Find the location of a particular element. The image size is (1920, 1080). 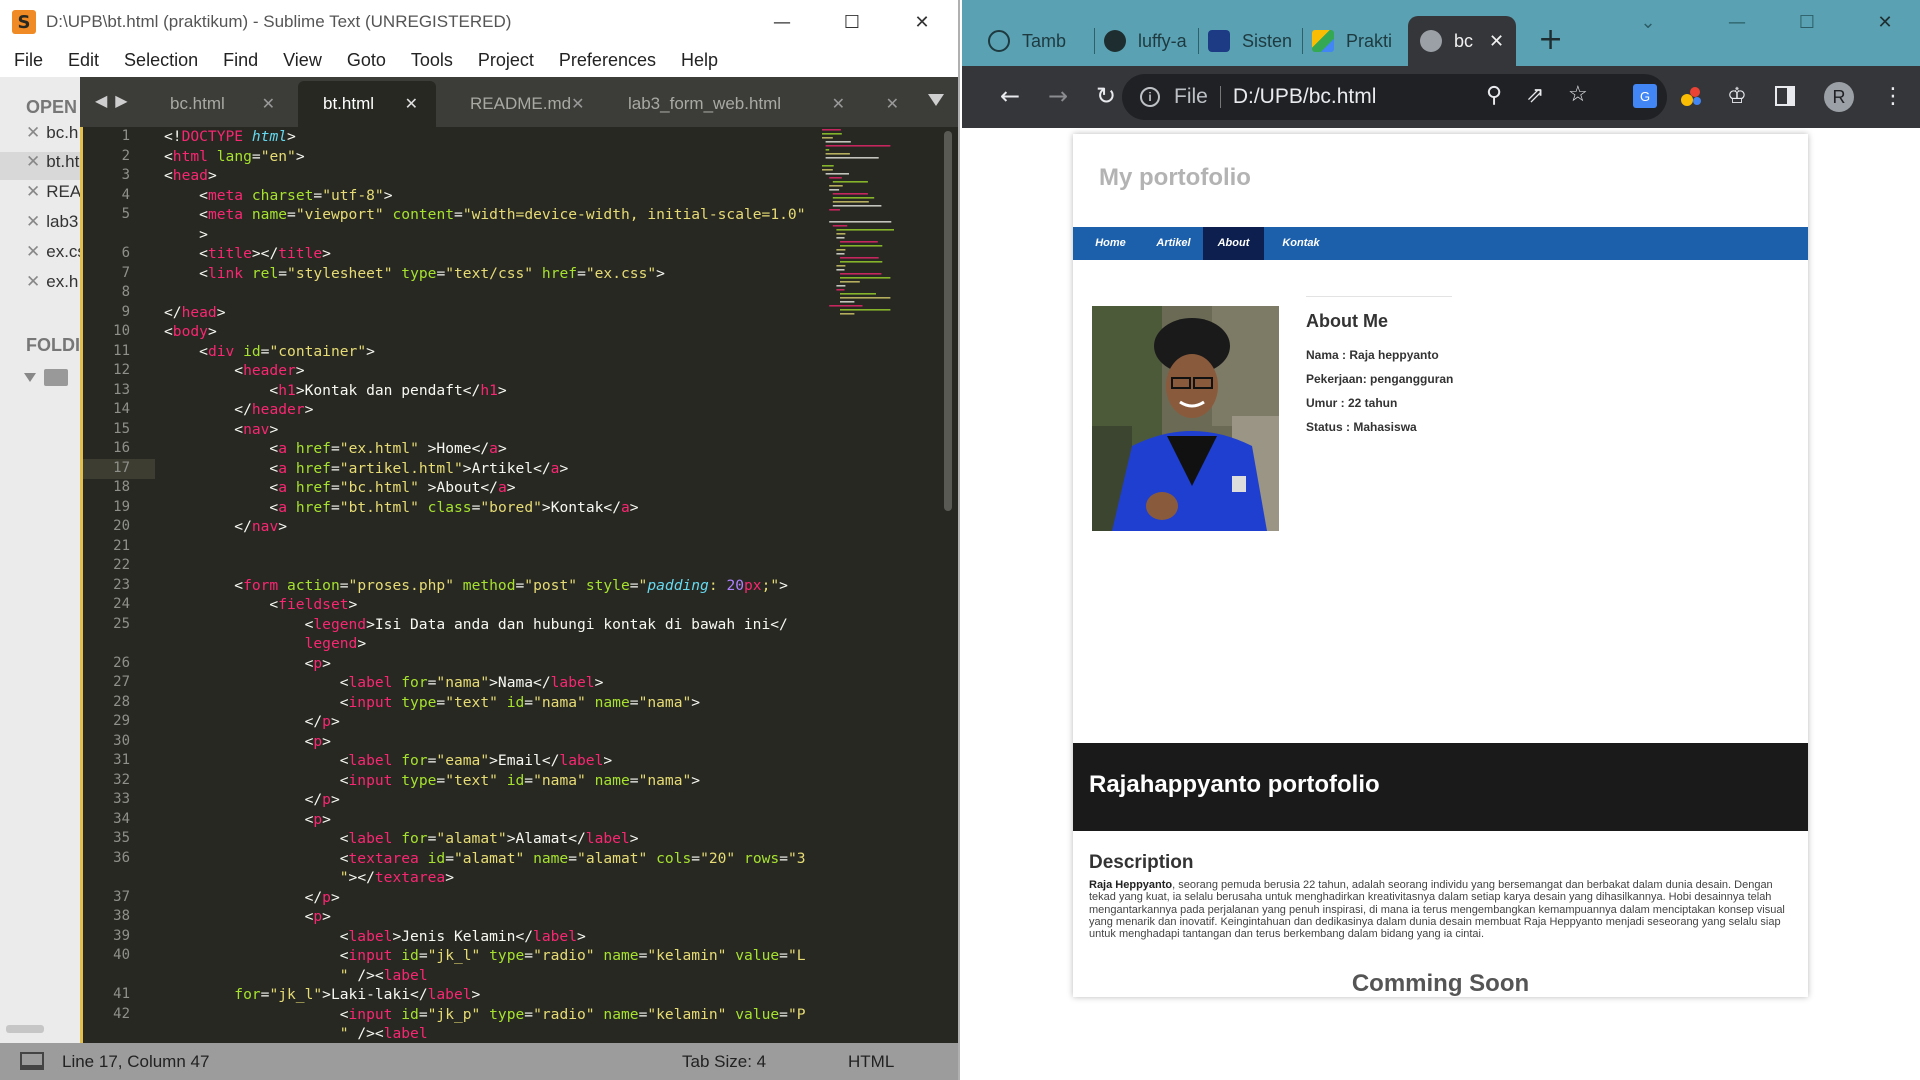

tab-nav-arrows-icon: ◀▶ is located at coordinates (115, 100).